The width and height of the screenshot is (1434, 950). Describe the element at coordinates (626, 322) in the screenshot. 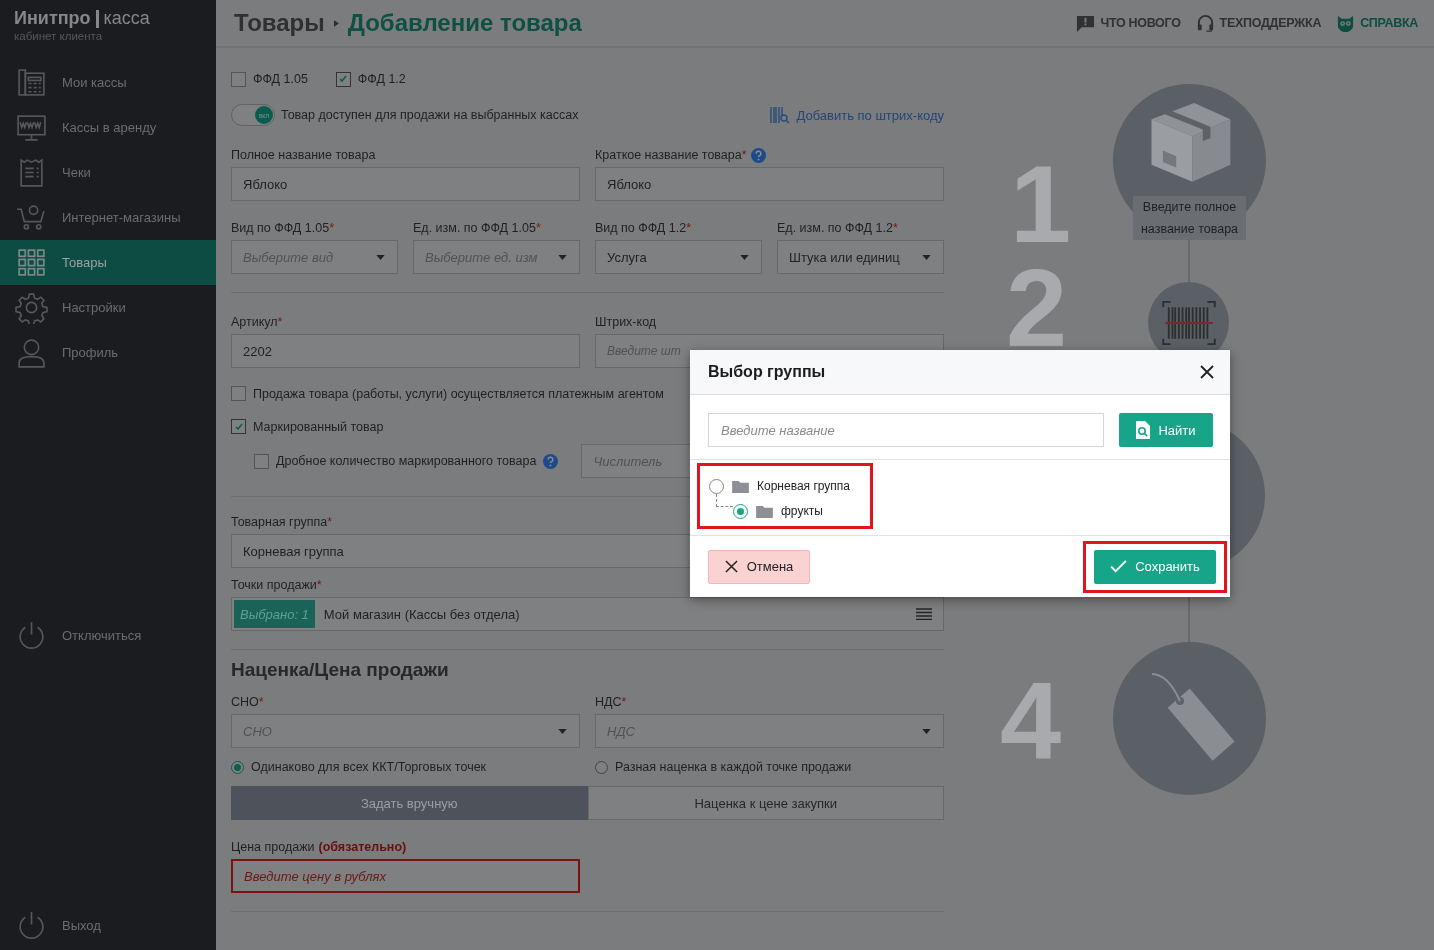

I see `field-label: Штрих-код` at that location.